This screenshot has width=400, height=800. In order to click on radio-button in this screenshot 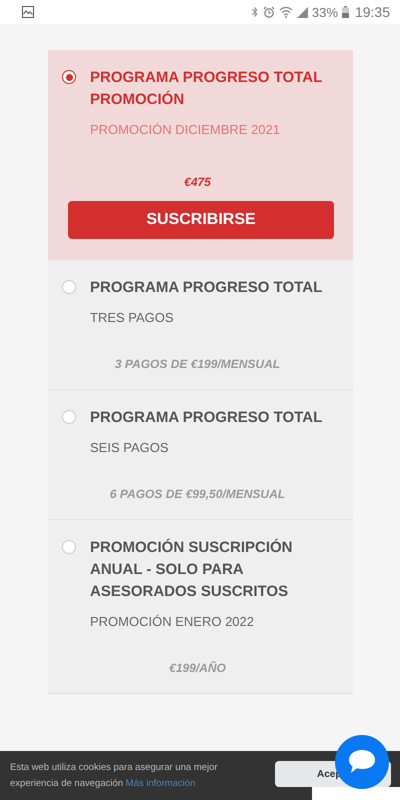, I will do `click(69, 77)`.